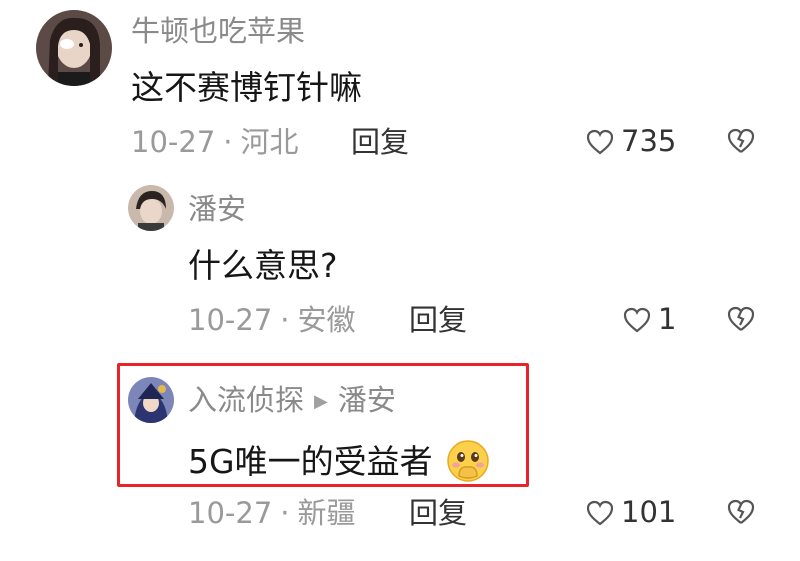  I want to click on comment-location: 安徽, so click(326, 320).